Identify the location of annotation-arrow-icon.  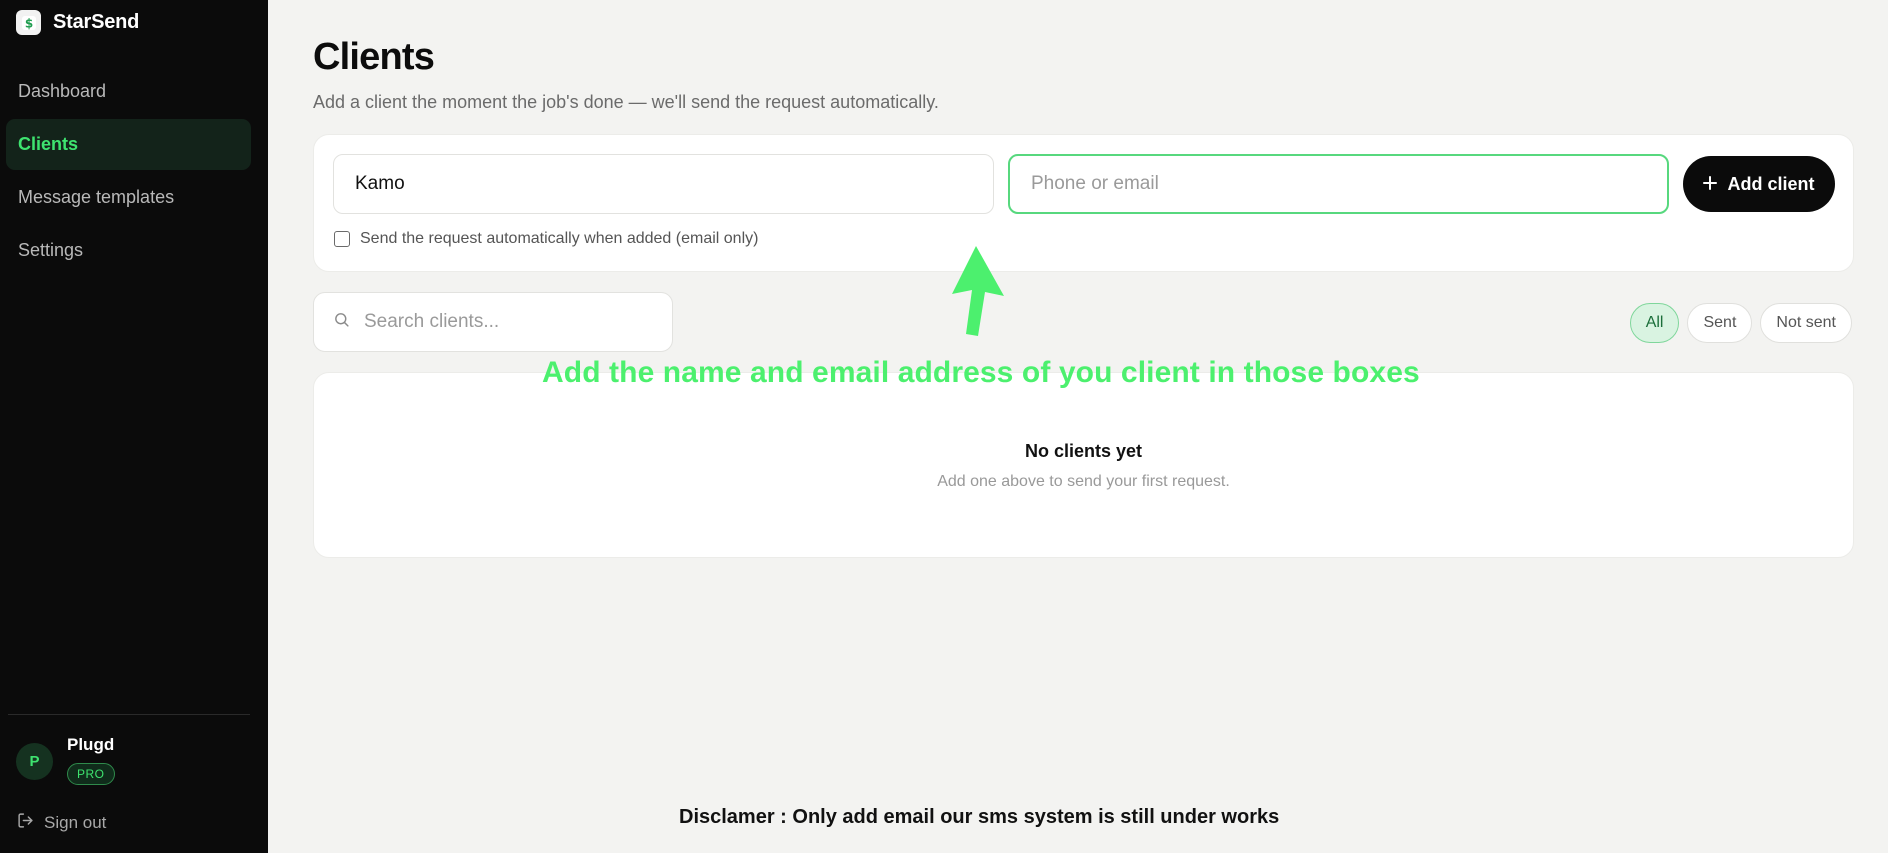
(975, 292).